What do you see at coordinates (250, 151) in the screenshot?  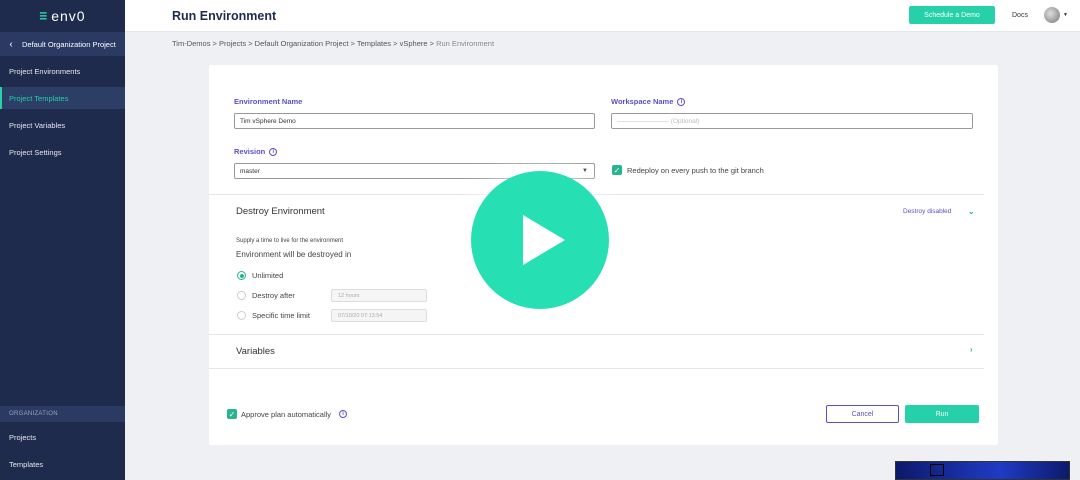 I see `revision-label-text: Revision` at bounding box center [250, 151].